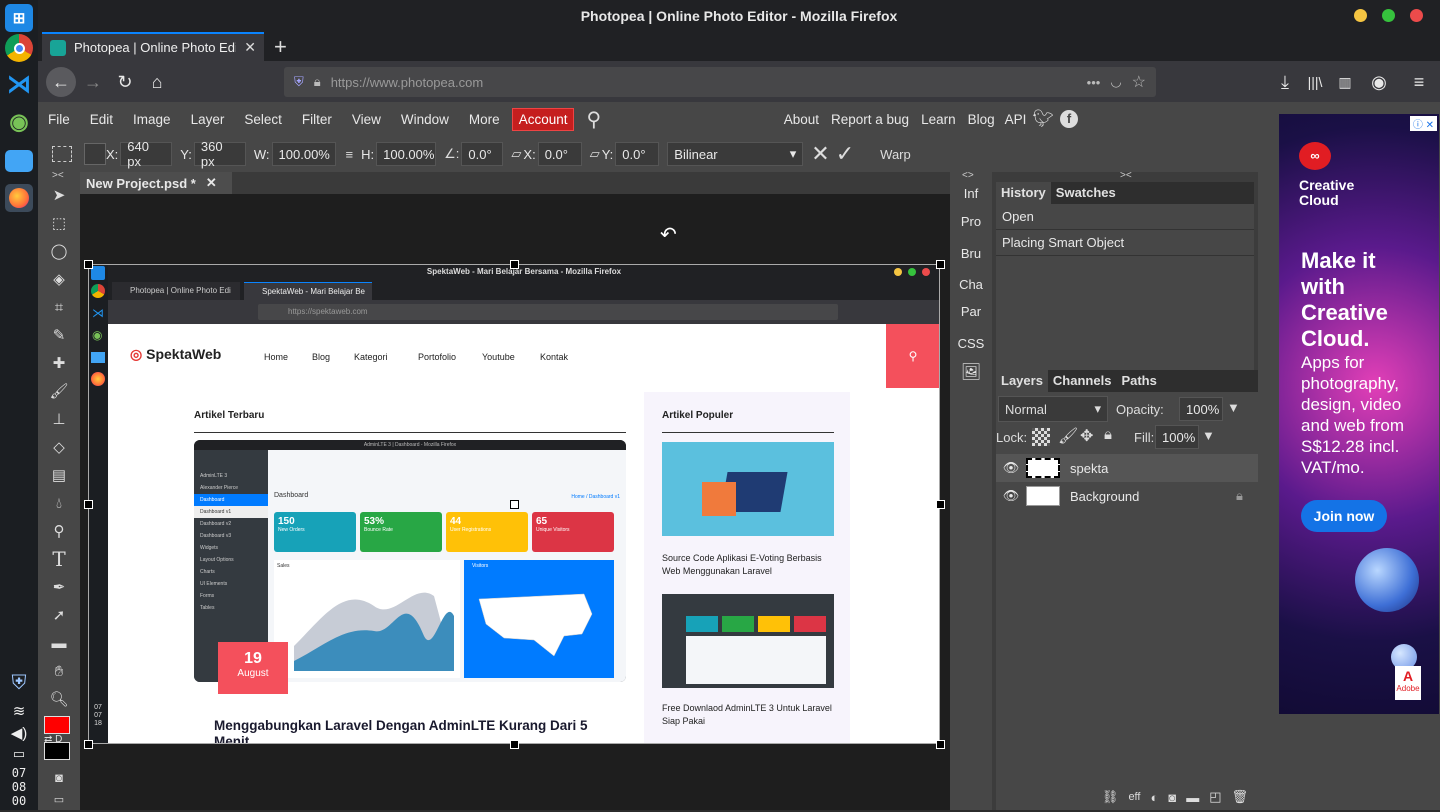 The height and width of the screenshot is (812, 1440). What do you see at coordinates (1239, 797) in the screenshot?
I see `delete-layer-icon: 🗑︎` at bounding box center [1239, 797].